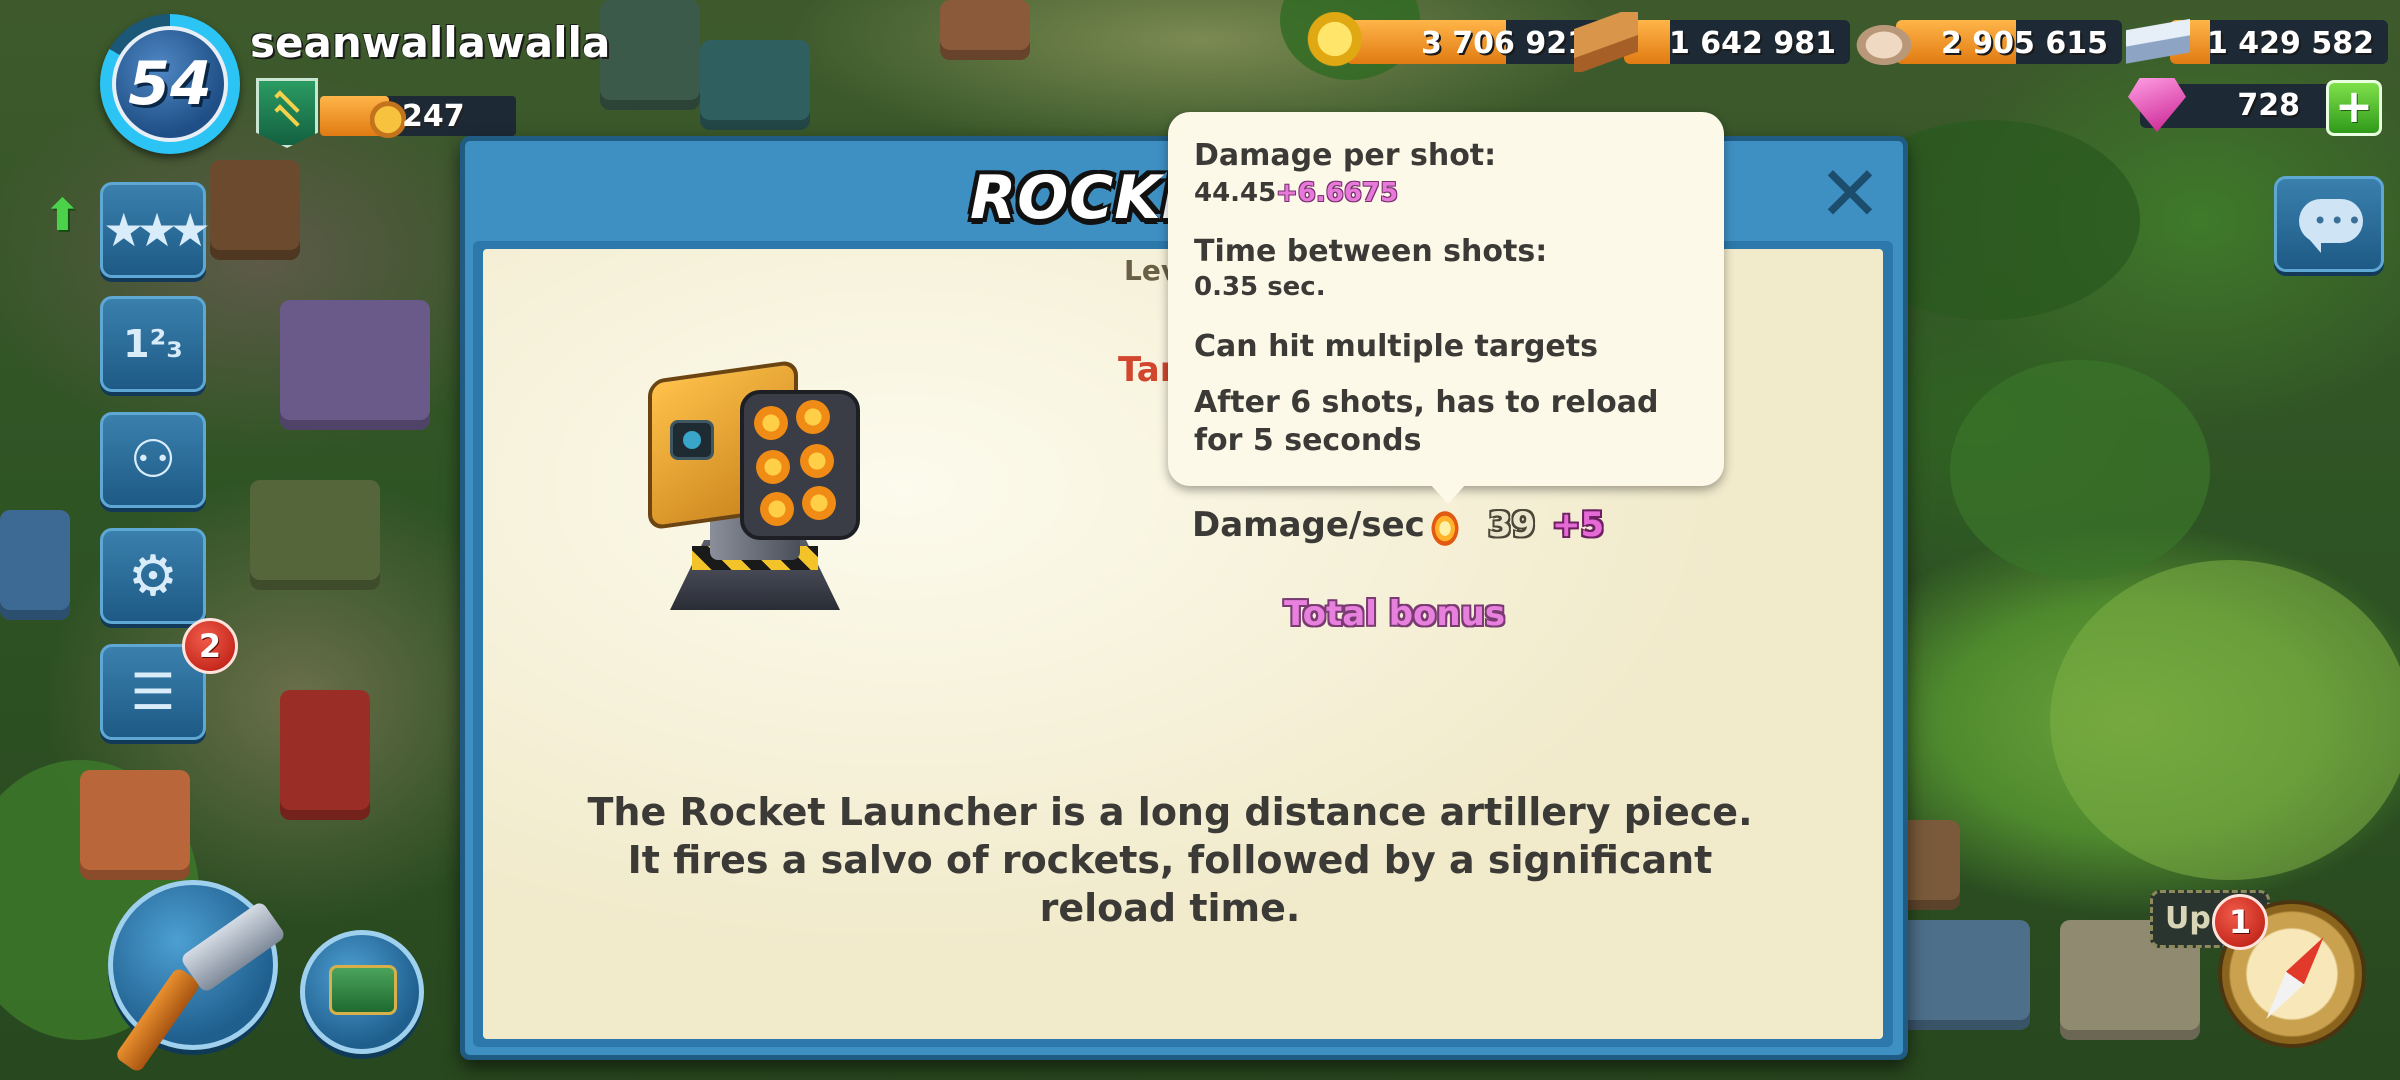  What do you see at coordinates (1512, 525) in the screenshot?
I see `damage-per-sec-value: 39` at bounding box center [1512, 525].